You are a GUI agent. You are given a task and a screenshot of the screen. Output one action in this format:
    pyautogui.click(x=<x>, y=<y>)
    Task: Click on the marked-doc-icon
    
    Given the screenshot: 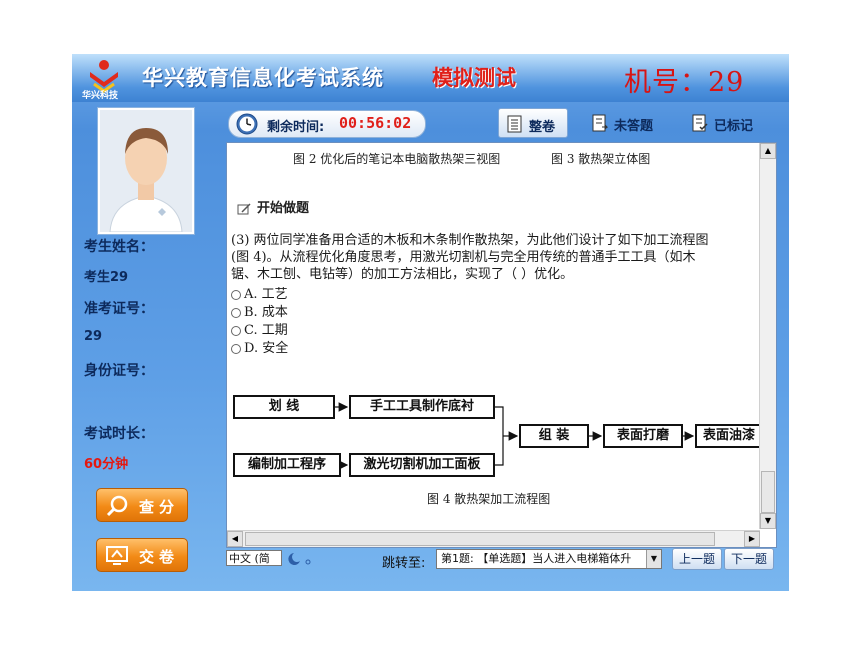 What is the action you would take?
    pyautogui.click(x=700, y=123)
    